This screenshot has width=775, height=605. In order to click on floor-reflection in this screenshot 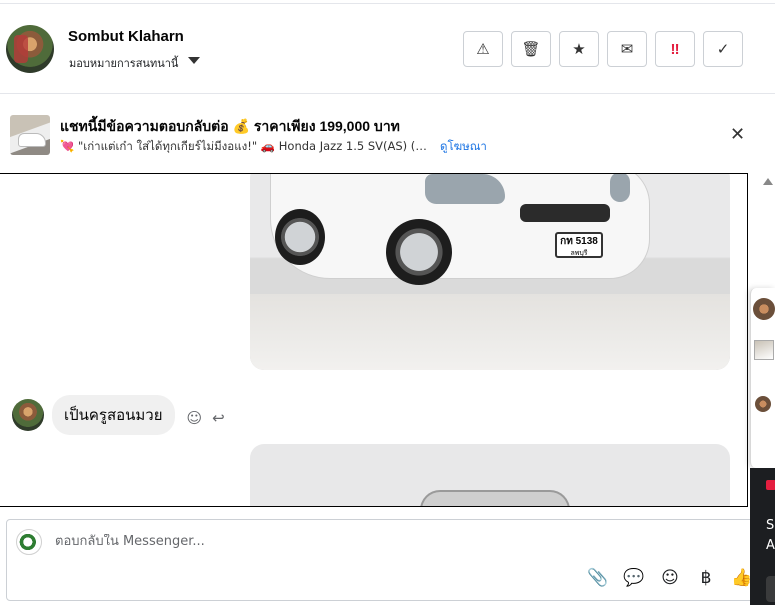, I will do `click(490, 332)`.